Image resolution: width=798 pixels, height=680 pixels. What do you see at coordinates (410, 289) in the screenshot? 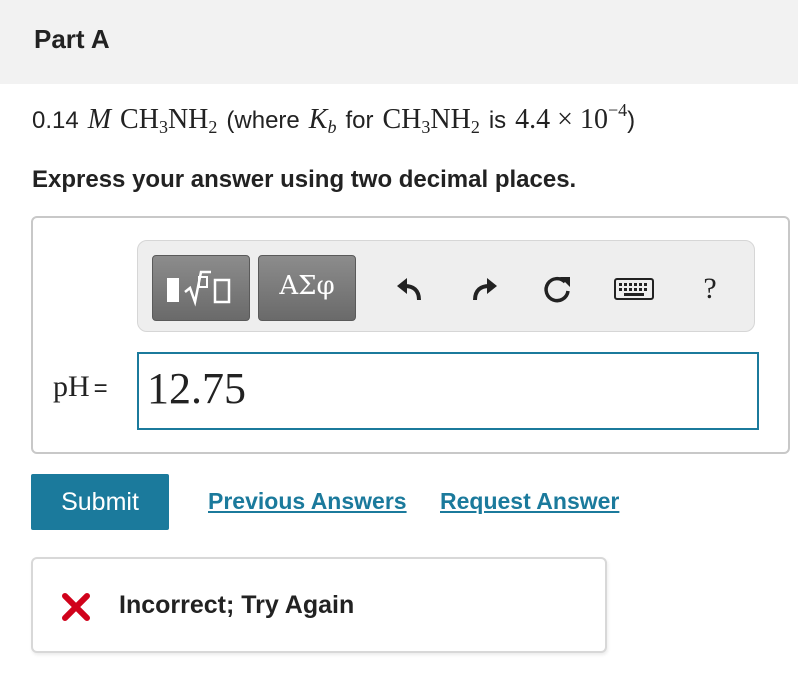
I see `undo-icon` at bounding box center [410, 289].